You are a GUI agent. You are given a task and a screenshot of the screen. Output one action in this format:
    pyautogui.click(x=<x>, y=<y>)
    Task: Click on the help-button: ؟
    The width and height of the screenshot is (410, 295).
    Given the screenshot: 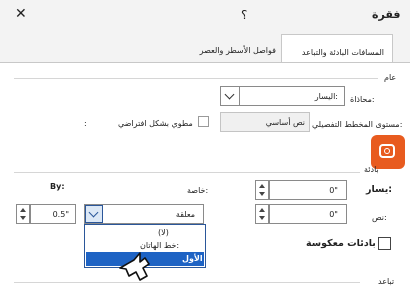 What is the action you would take?
    pyautogui.click(x=244, y=15)
    